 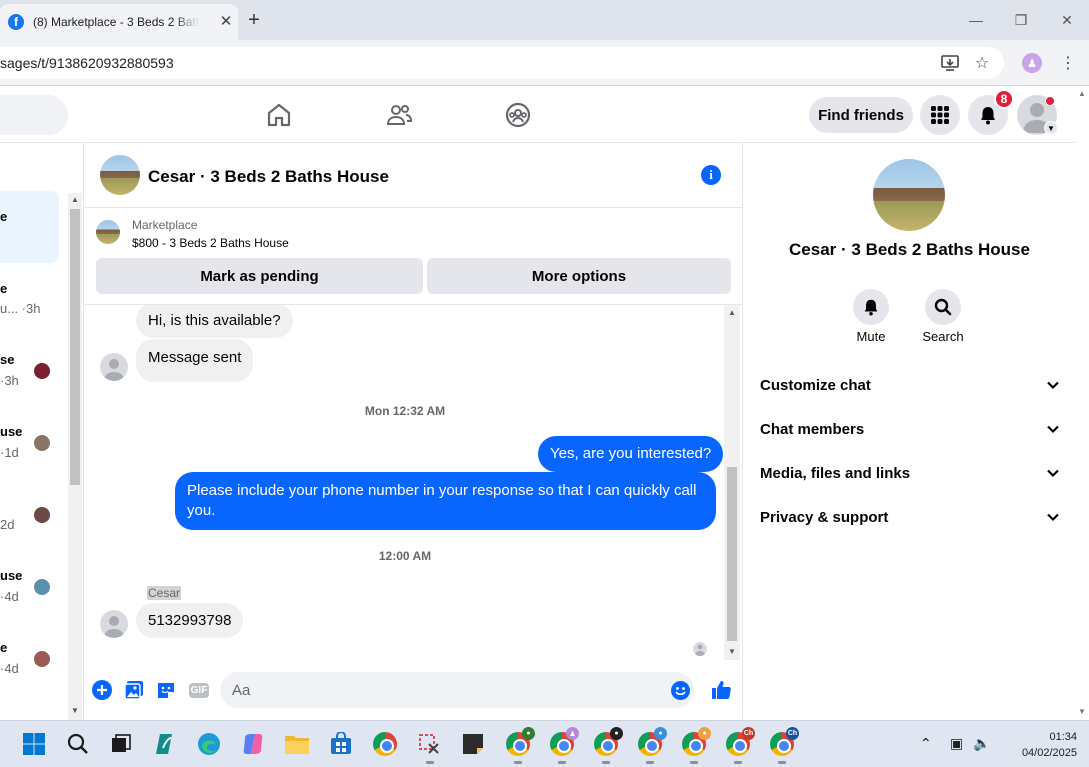 I want to click on minimize-icon: —, so click(x=976, y=20).